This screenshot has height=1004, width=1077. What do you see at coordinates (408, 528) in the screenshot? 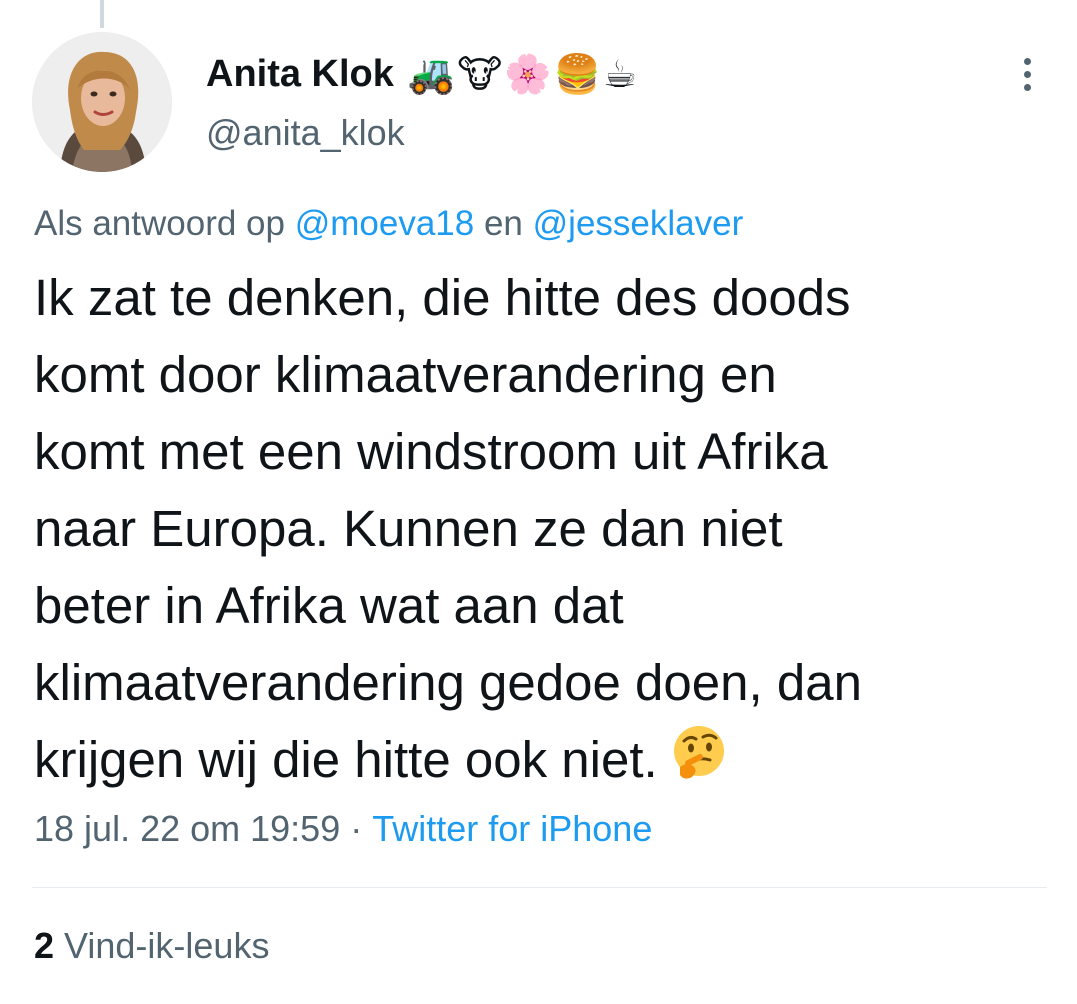
I see `tweet-text-line: naar Europa. Kunnen ze dan niet` at bounding box center [408, 528].